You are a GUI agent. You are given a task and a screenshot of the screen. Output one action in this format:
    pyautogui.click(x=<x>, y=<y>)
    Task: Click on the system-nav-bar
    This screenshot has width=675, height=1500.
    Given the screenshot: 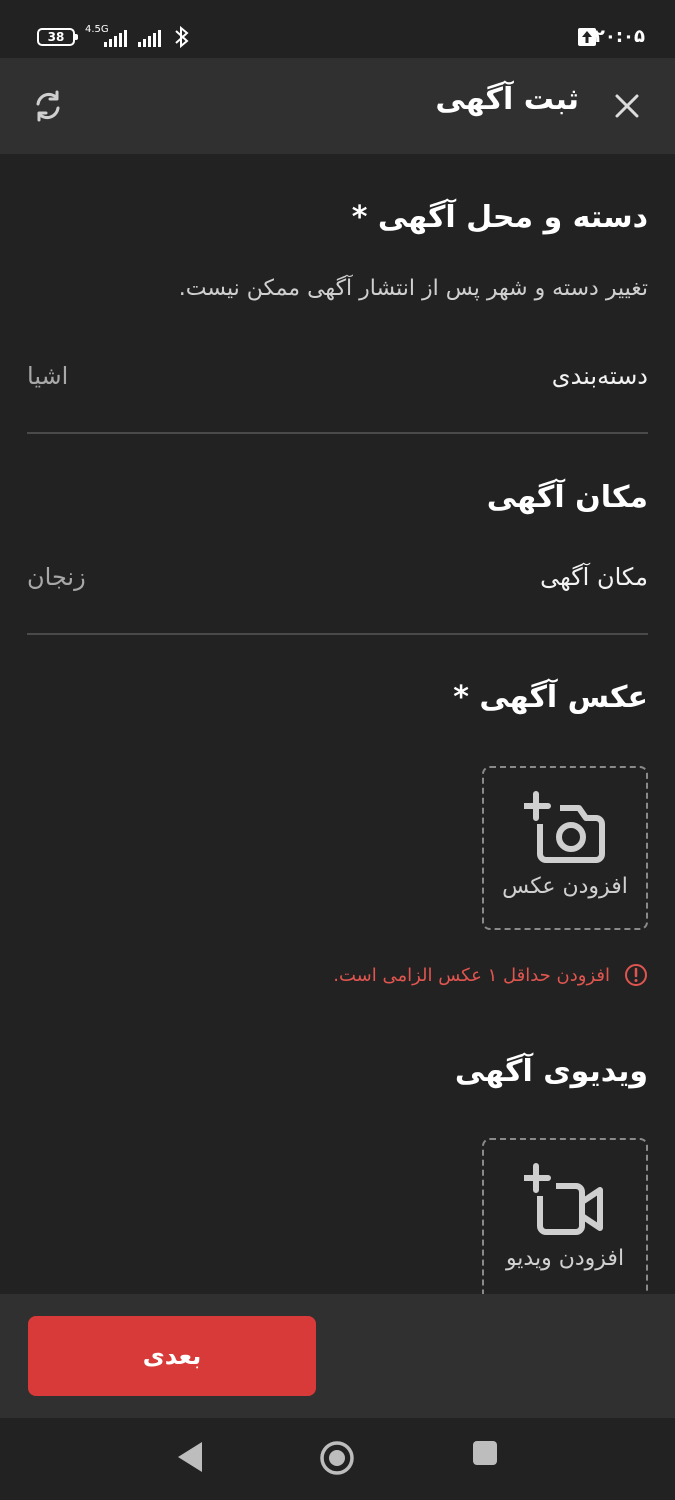 What is the action you would take?
    pyautogui.click(x=337, y=1459)
    